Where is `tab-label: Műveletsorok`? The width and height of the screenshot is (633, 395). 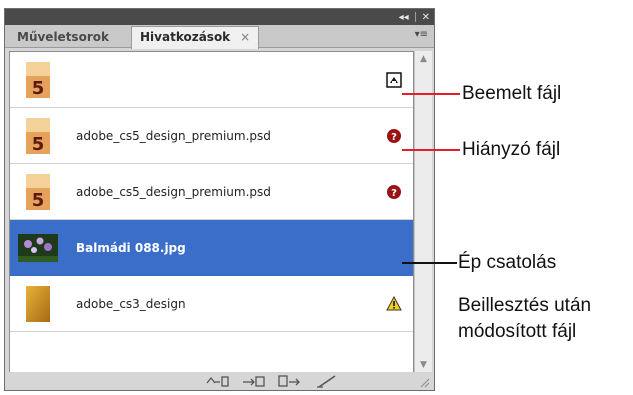 tab-label: Műveletsorok is located at coordinates (63, 37).